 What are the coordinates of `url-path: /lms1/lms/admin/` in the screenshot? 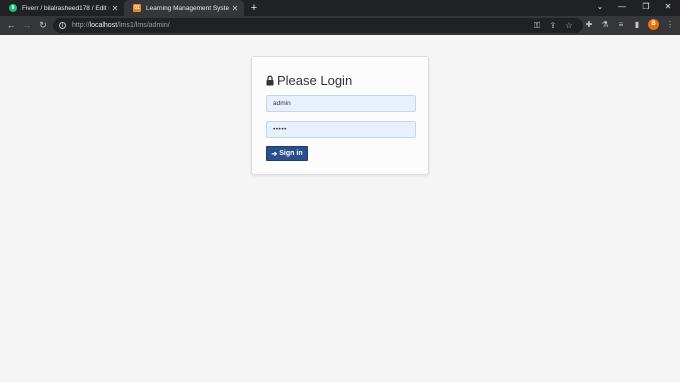 It's located at (143, 25).